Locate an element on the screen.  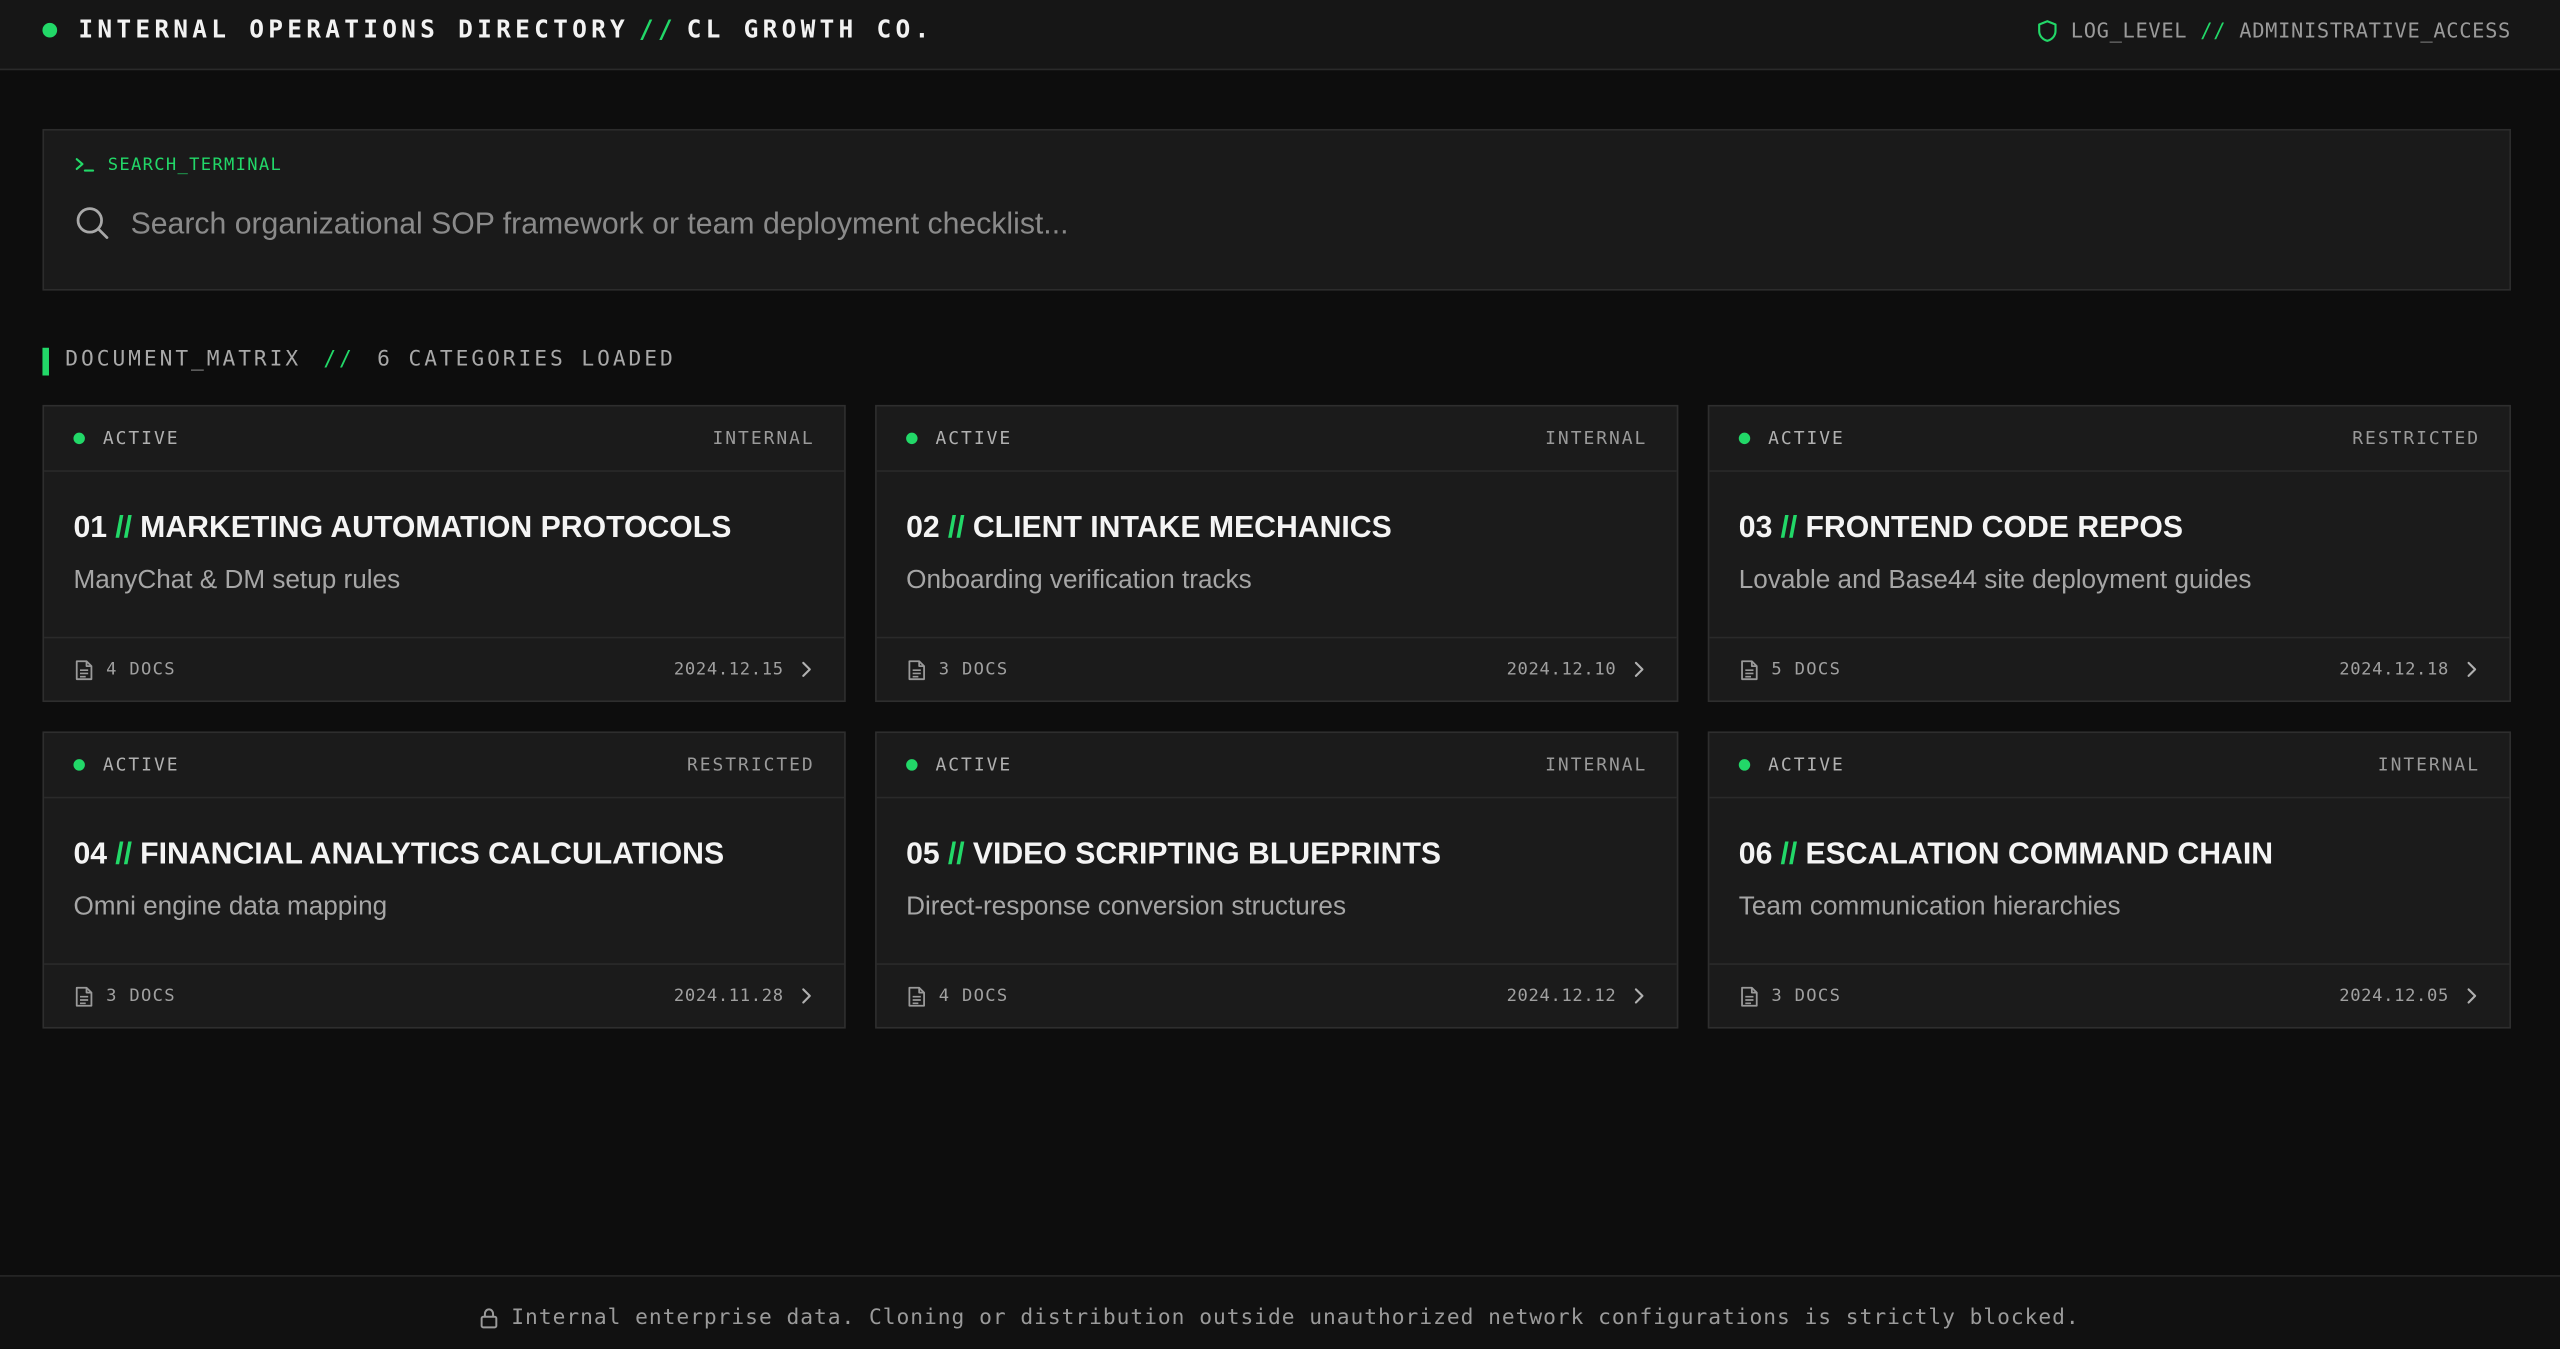
card-footer: 3 DOCS 2024.12.10 is located at coordinates (1276, 669).